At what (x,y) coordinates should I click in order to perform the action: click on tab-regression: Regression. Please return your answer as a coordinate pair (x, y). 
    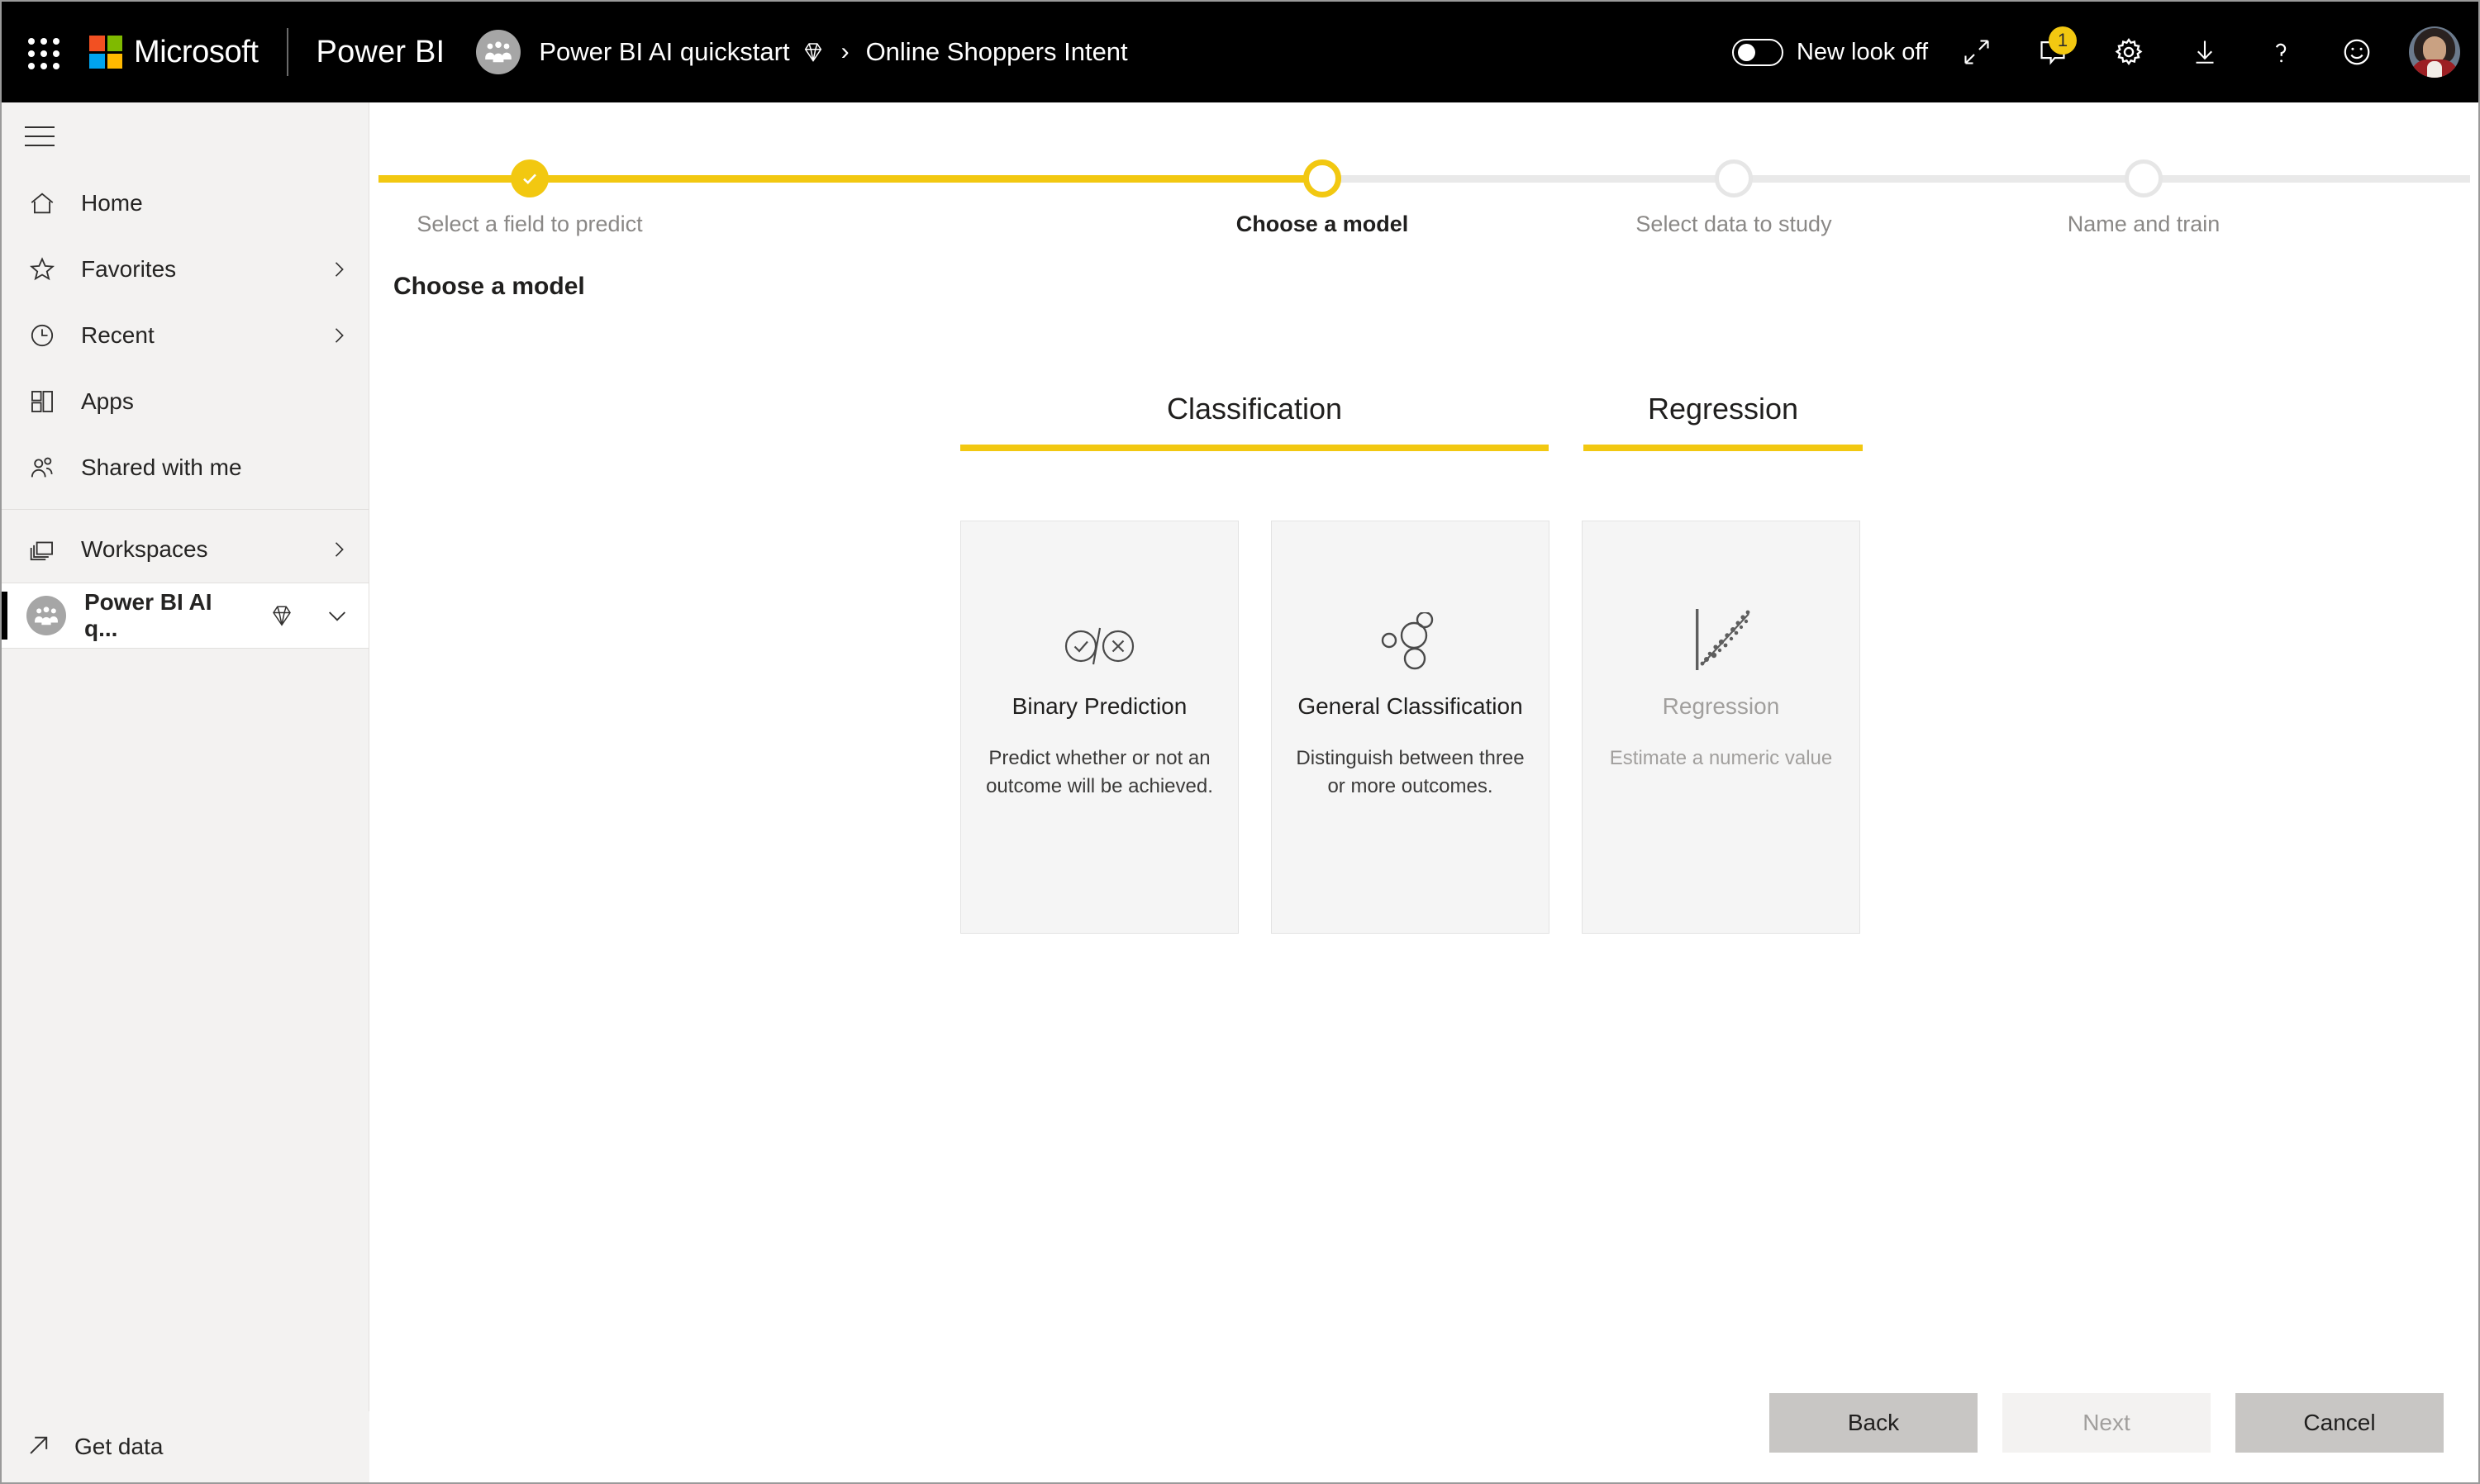
    Looking at the image, I should click on (1723, 421).